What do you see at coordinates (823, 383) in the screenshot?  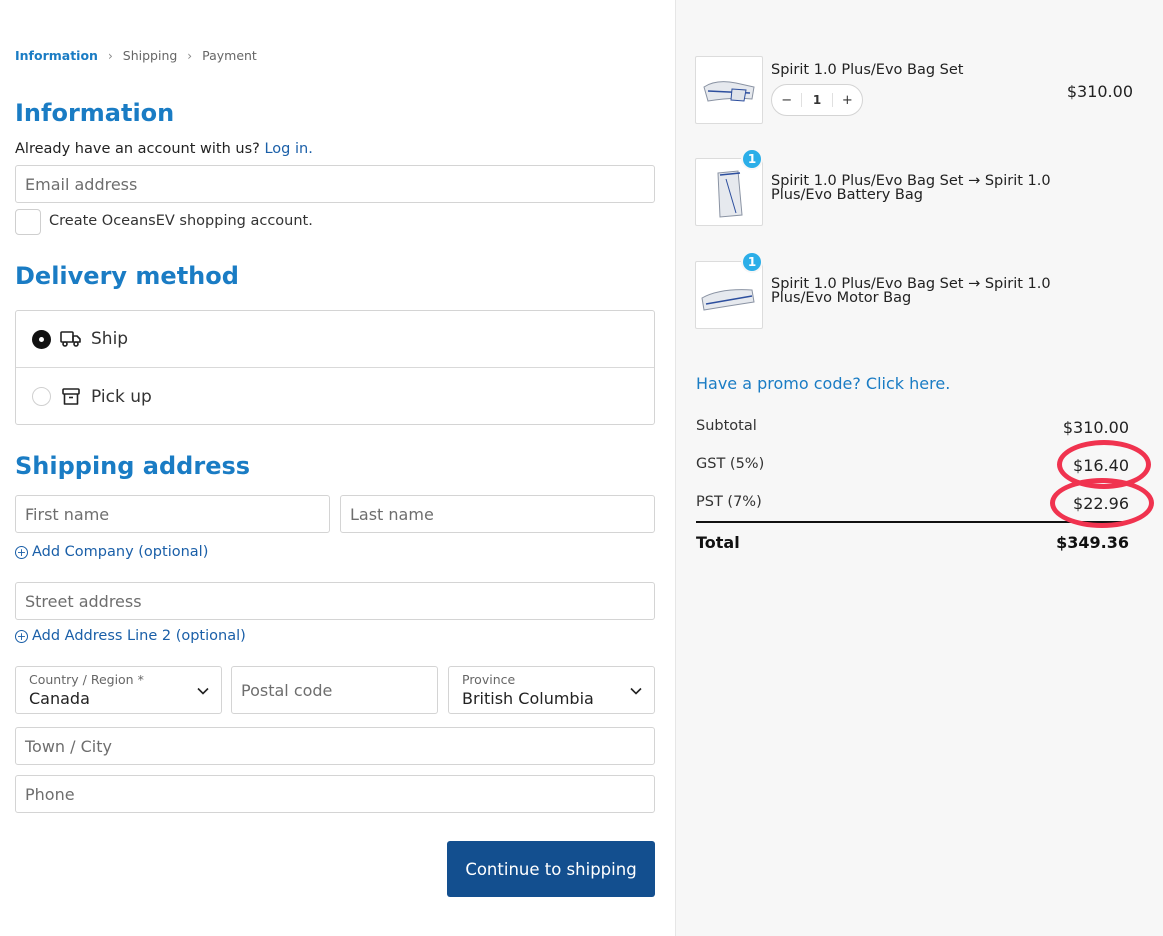 I see `promo-code-link: Have a promo code? Click here.` at bounding box center [823, 383].